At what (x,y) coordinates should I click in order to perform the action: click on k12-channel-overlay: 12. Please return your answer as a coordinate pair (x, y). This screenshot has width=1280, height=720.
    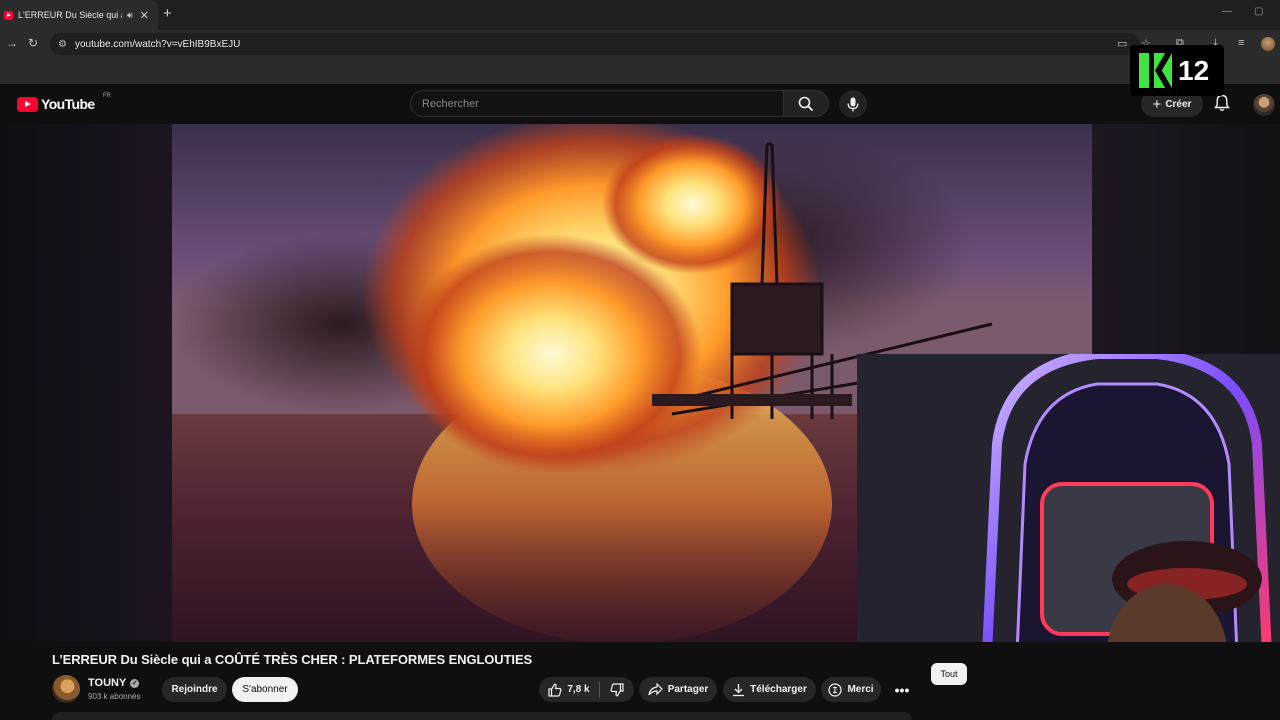
    Looking at the image, I should click on (1177, 70).